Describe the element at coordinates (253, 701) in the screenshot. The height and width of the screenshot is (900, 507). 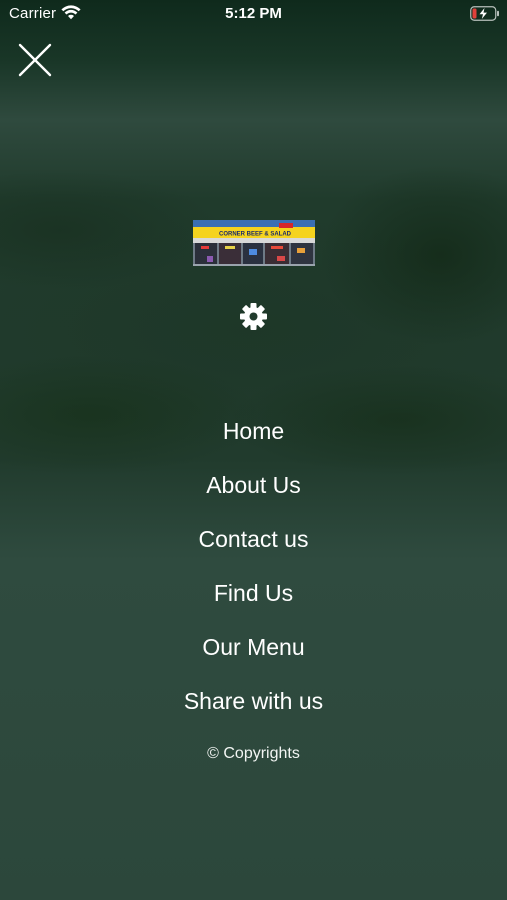
I see `menu-item-label: Share with us` at that location.